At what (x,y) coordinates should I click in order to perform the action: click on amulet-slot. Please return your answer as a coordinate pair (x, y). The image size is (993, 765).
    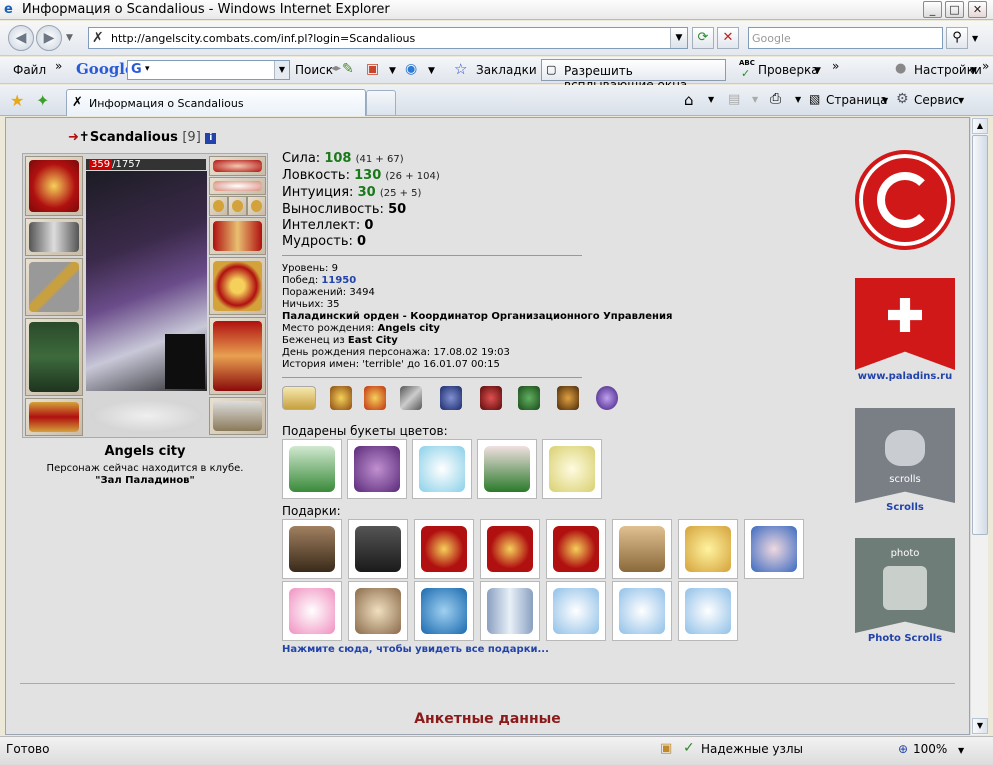
    Looking at the image, I should click on (237, 186).